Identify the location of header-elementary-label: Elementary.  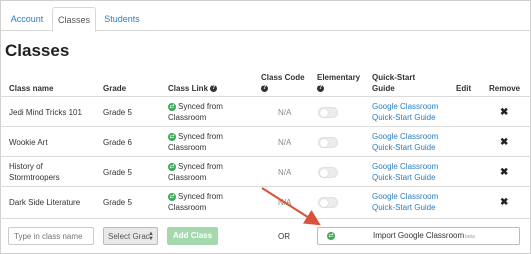
(339, 77).